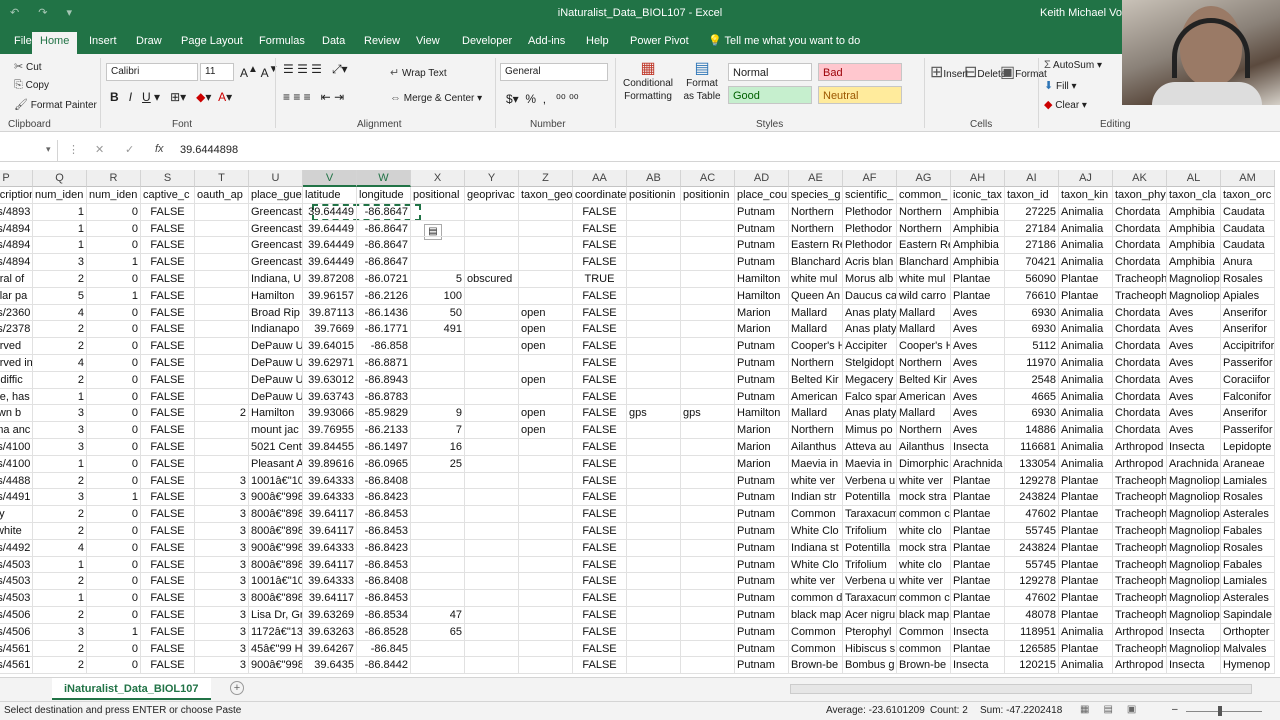 The width and height of the screenshot is (1280, 720). What do you see at coordinates (209, 150) in the screenshot?
I see `formula-input: 39.6444898` at bounding box center [209, 150].